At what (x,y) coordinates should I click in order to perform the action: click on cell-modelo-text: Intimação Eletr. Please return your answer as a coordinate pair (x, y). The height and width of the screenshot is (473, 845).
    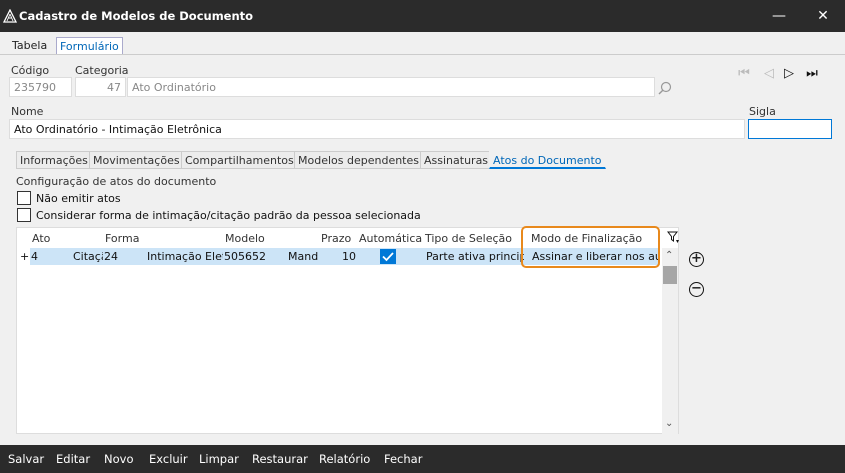
    Looking at the image, I should click on (185, 256).